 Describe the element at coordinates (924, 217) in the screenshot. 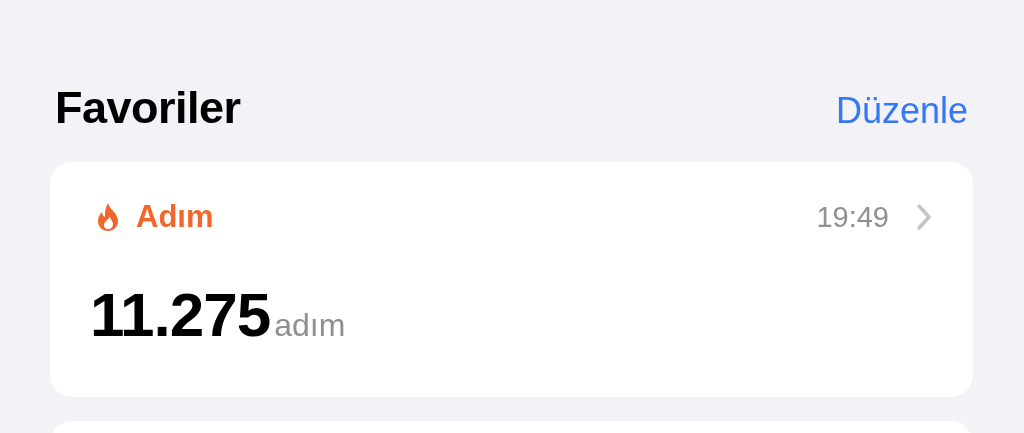

I see `chevron-icon` at that location.